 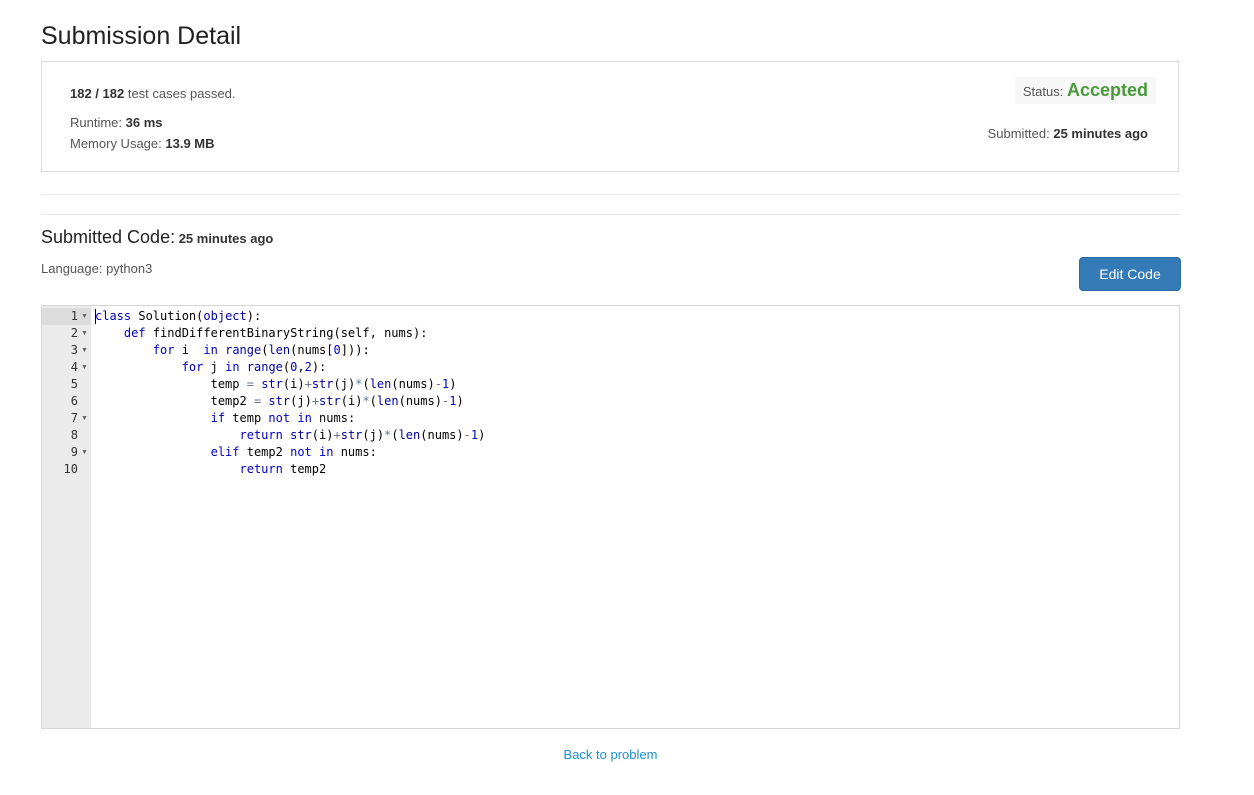 What do you see at coordinates (74, 452) in the screenshot?
I see `line-number: 9` at bounding box center [74, 452].